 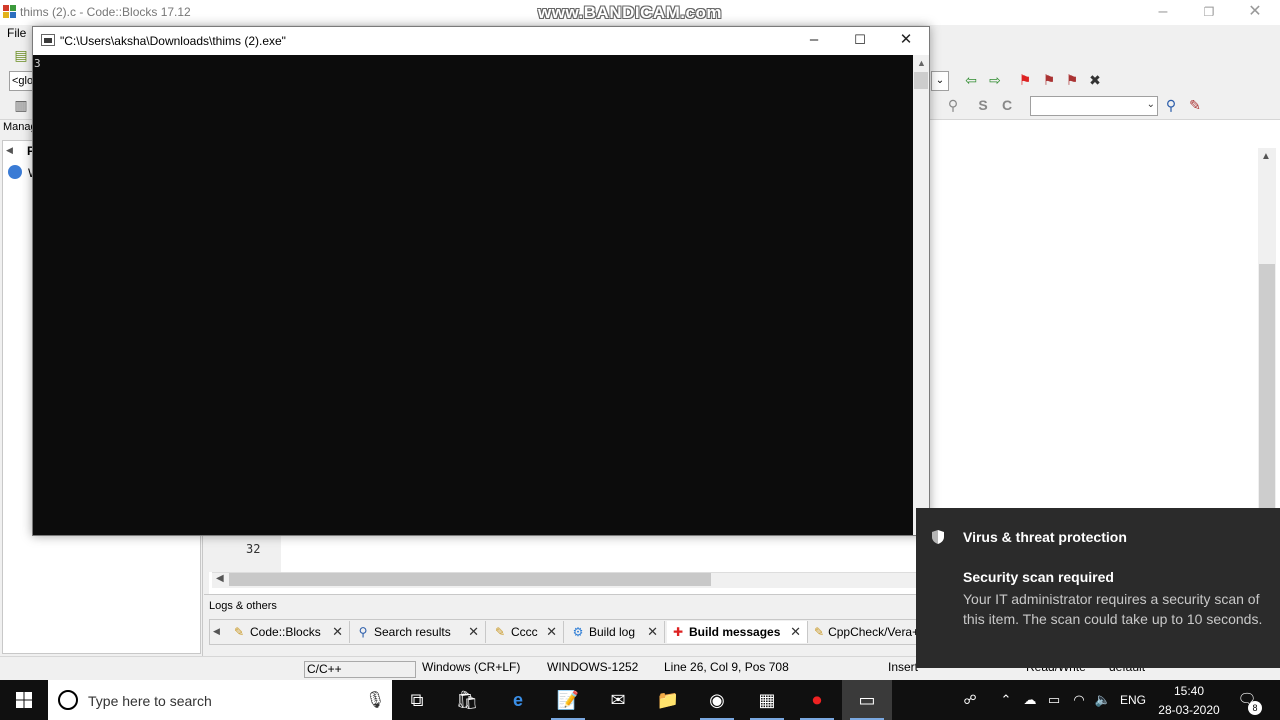 What do you see at coordinates (817, 700) in the screenshot?
I see `bandicam-record-icon: ⏺` at bounding box center [817, 700].